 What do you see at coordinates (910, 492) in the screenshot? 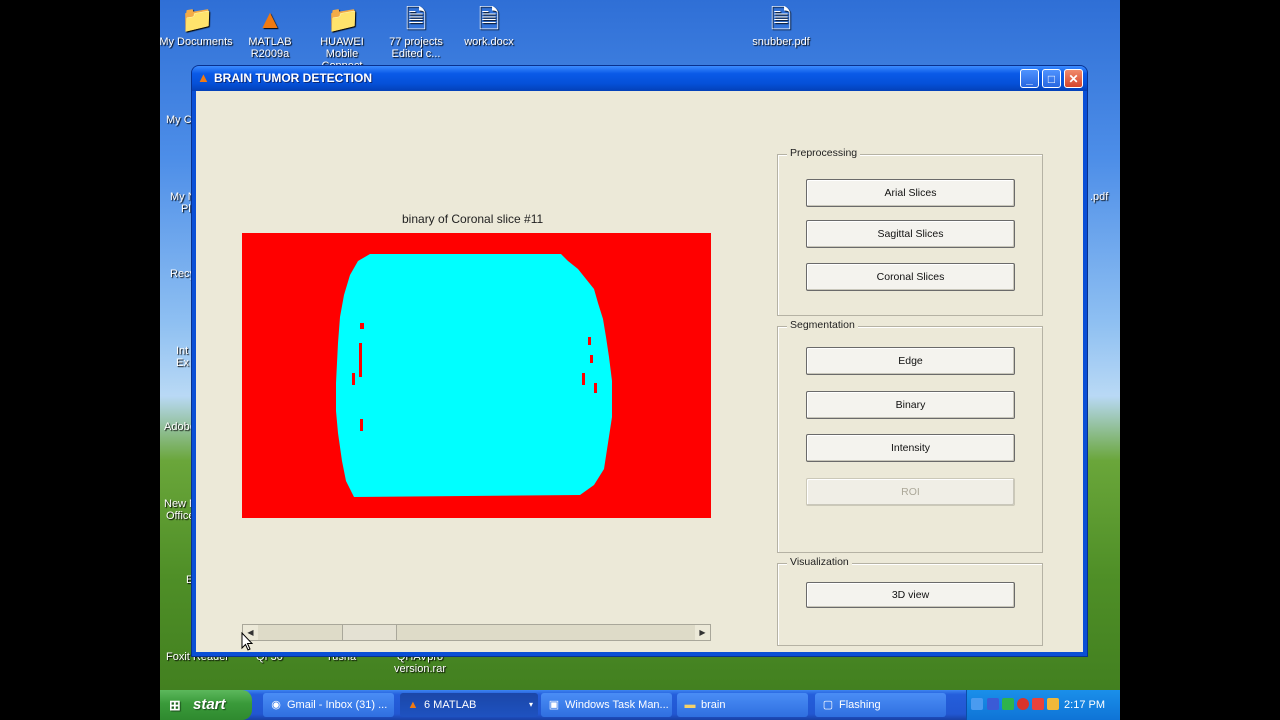
I see `roi-button: ROI` at bounding box center [910, 492].